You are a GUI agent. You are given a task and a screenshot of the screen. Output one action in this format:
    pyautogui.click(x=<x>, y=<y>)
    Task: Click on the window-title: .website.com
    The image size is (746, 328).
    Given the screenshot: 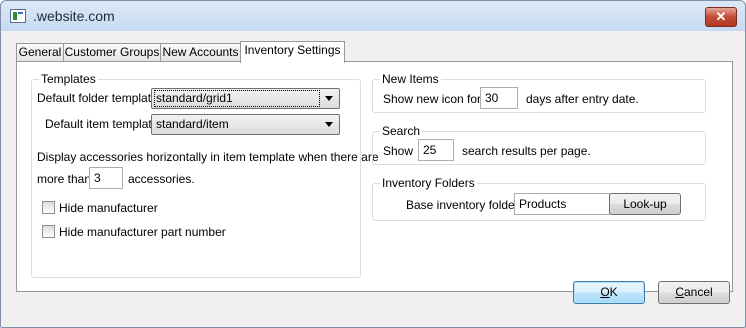 What is the action you would take?
    pyautogui.click(x=74, y=16)
    